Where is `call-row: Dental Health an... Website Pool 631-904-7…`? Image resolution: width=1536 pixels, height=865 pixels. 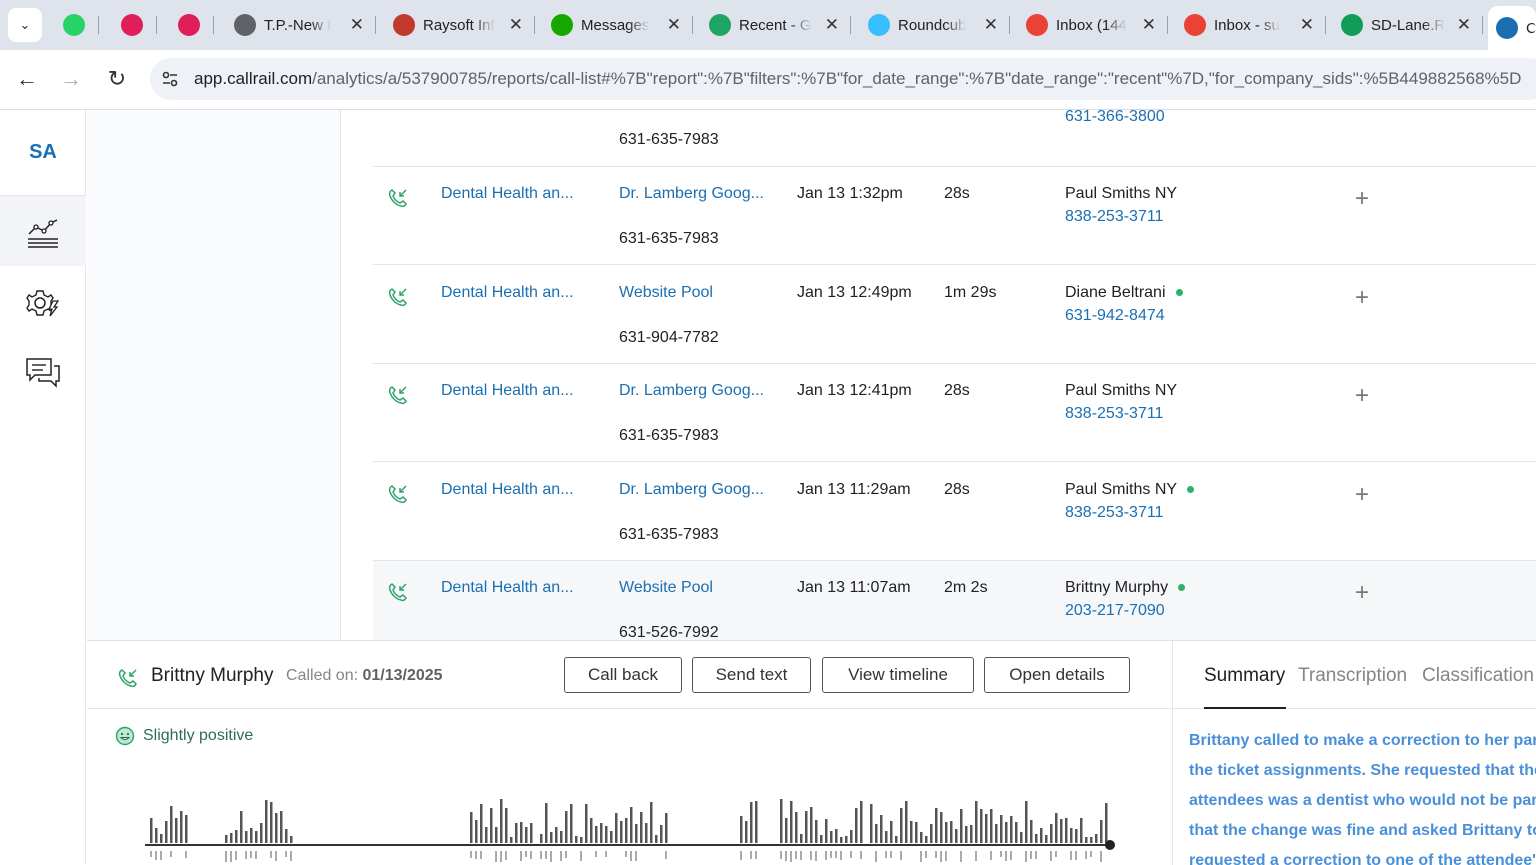
call-row: Dental Health an... Website Pool 631-904-7… is located at coordinates (954, 315).